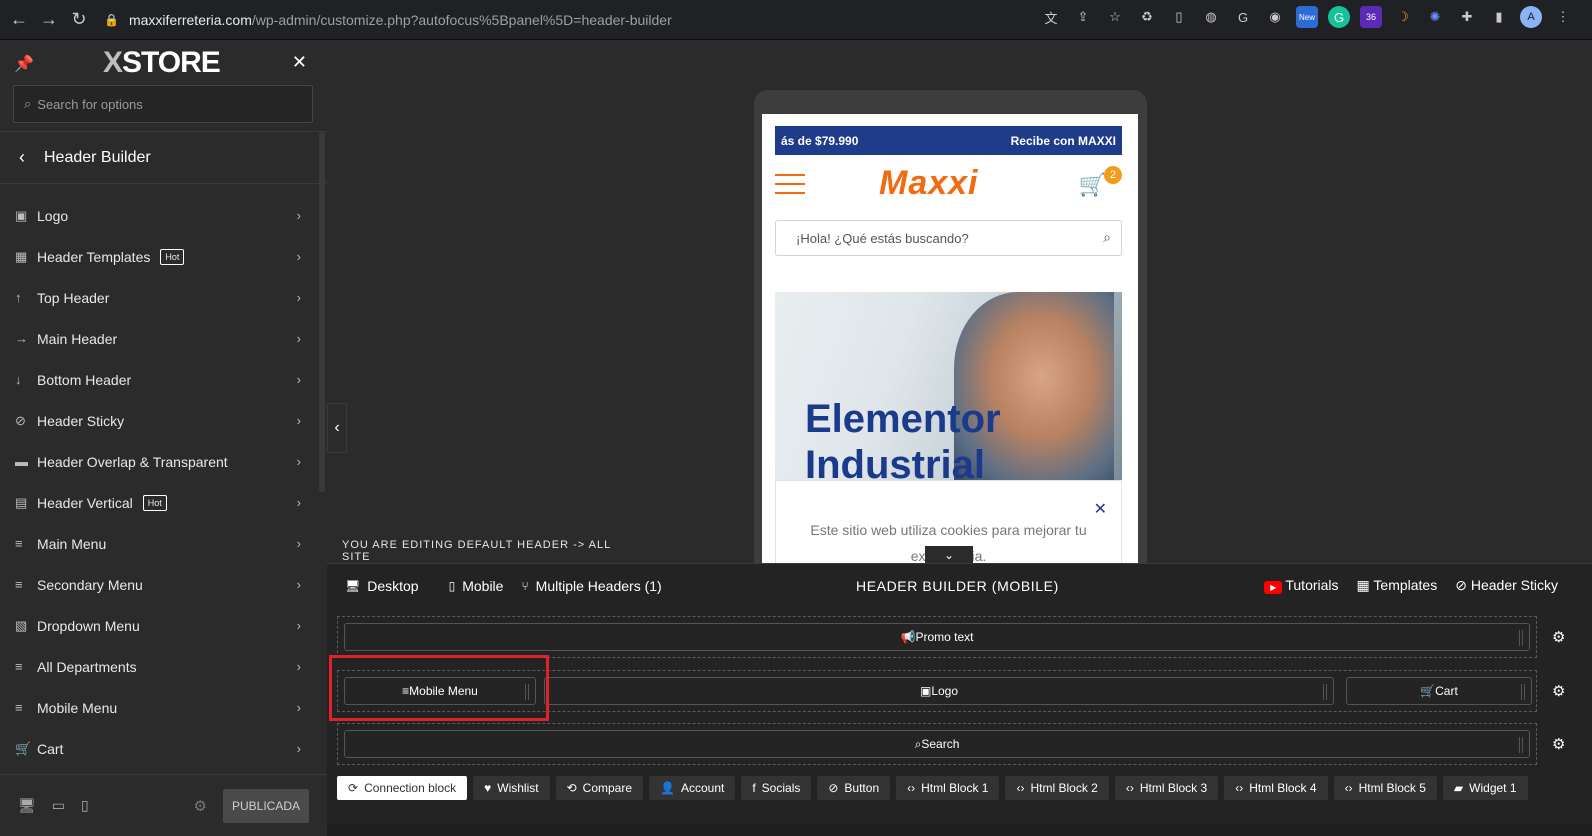 The width and height of the screenshot is (1592, 836). I want to click on chip-compare: ⟲ Compare, so click(599, 788).